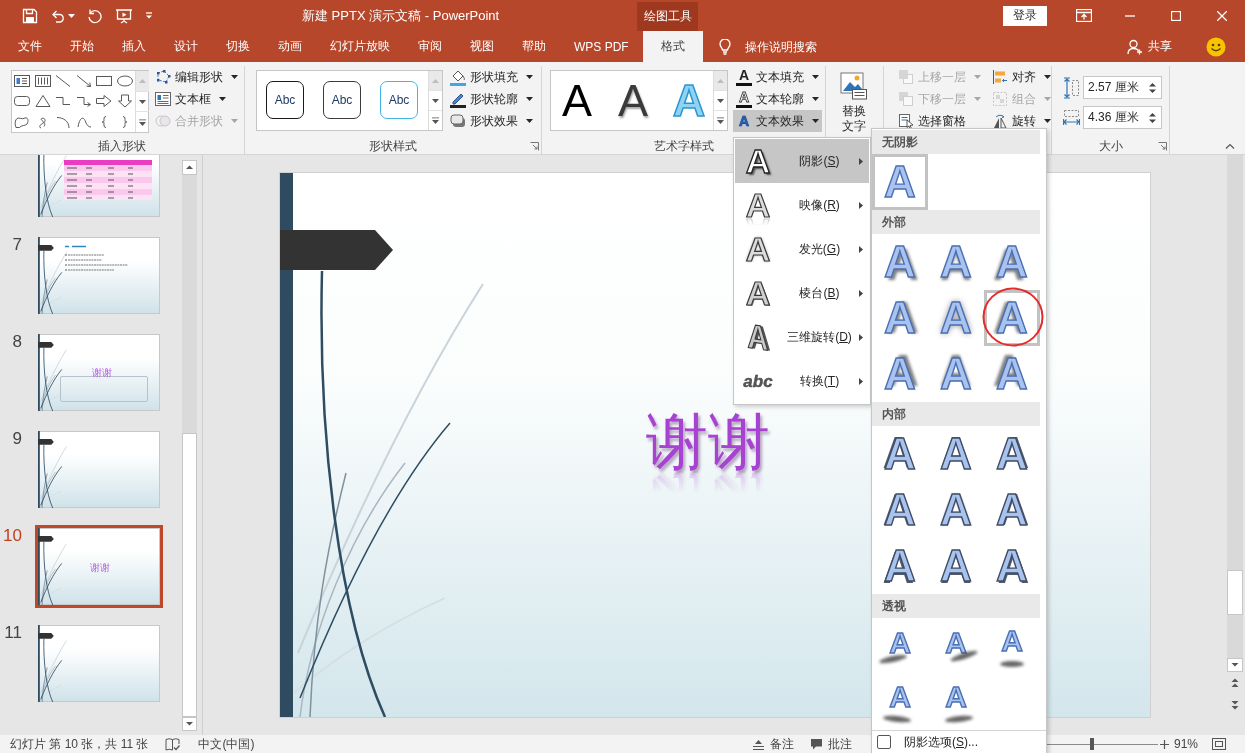  What do you see at coordinates (1071, 87) in the screenshot?
I see `height-icon` at bounding box center [1071, 87].